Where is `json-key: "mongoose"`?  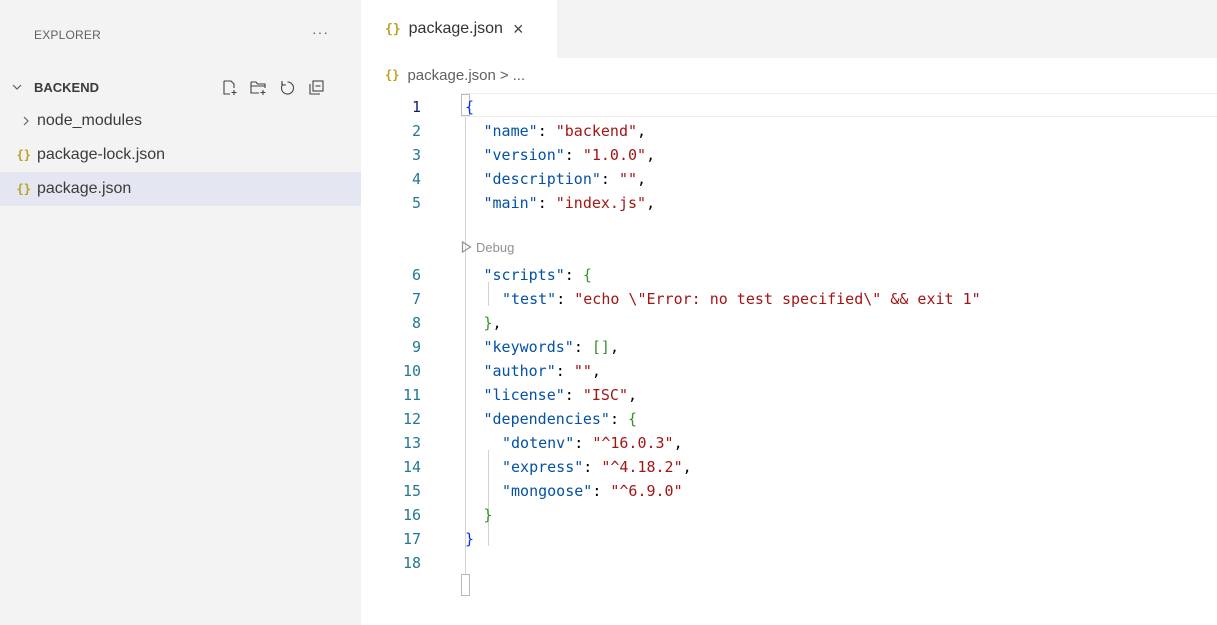 json-key: "mongoose" is located at coordinates (547, 491).